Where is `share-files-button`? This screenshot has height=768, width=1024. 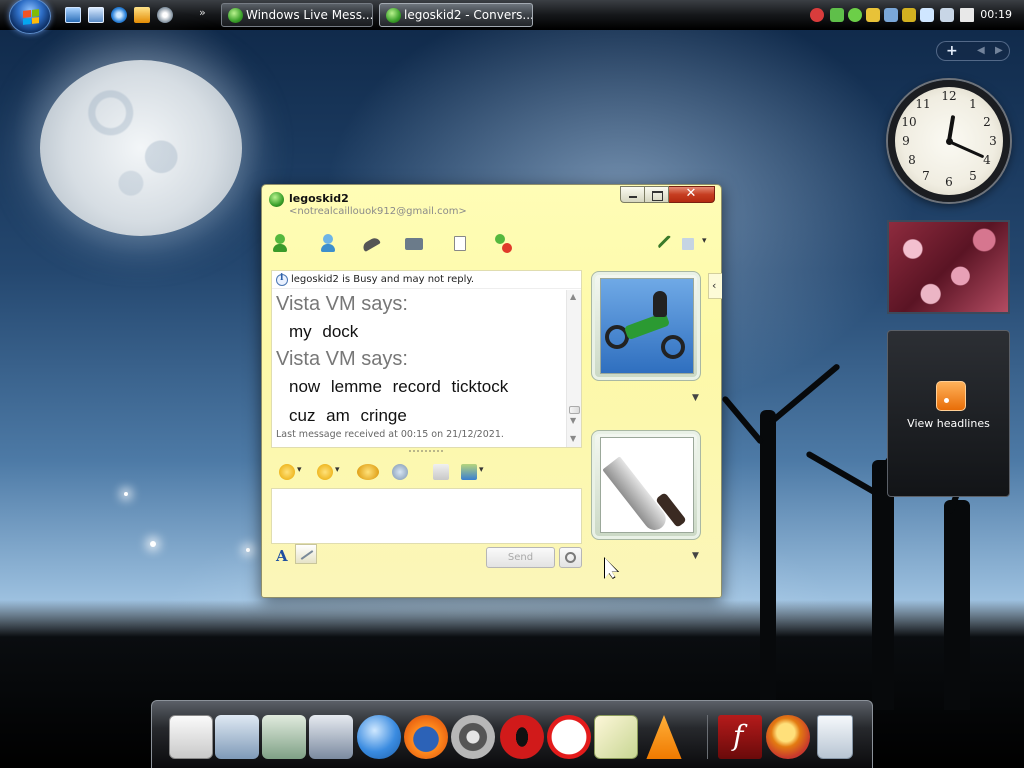 share-files-button is located at coordinates (328, 243).